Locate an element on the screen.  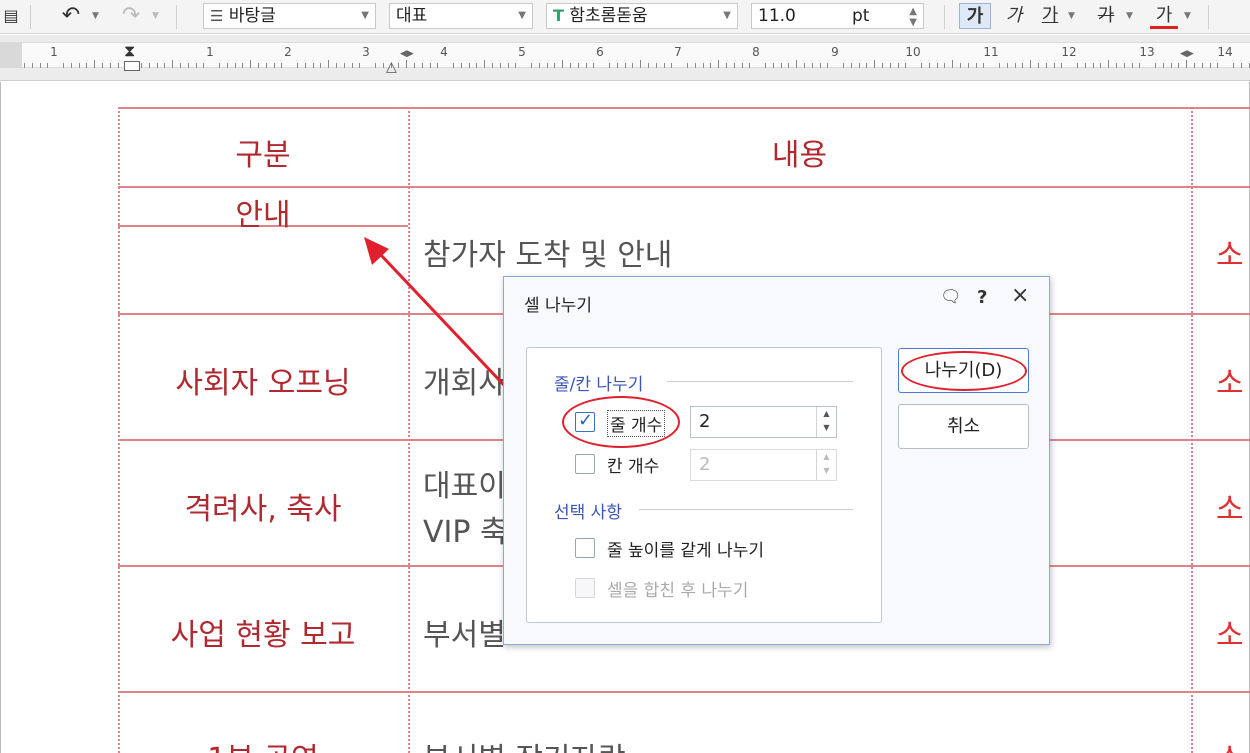
merge-then-split-label: 셀을 합친 후 나누기 is located at coordinates (677, 588).